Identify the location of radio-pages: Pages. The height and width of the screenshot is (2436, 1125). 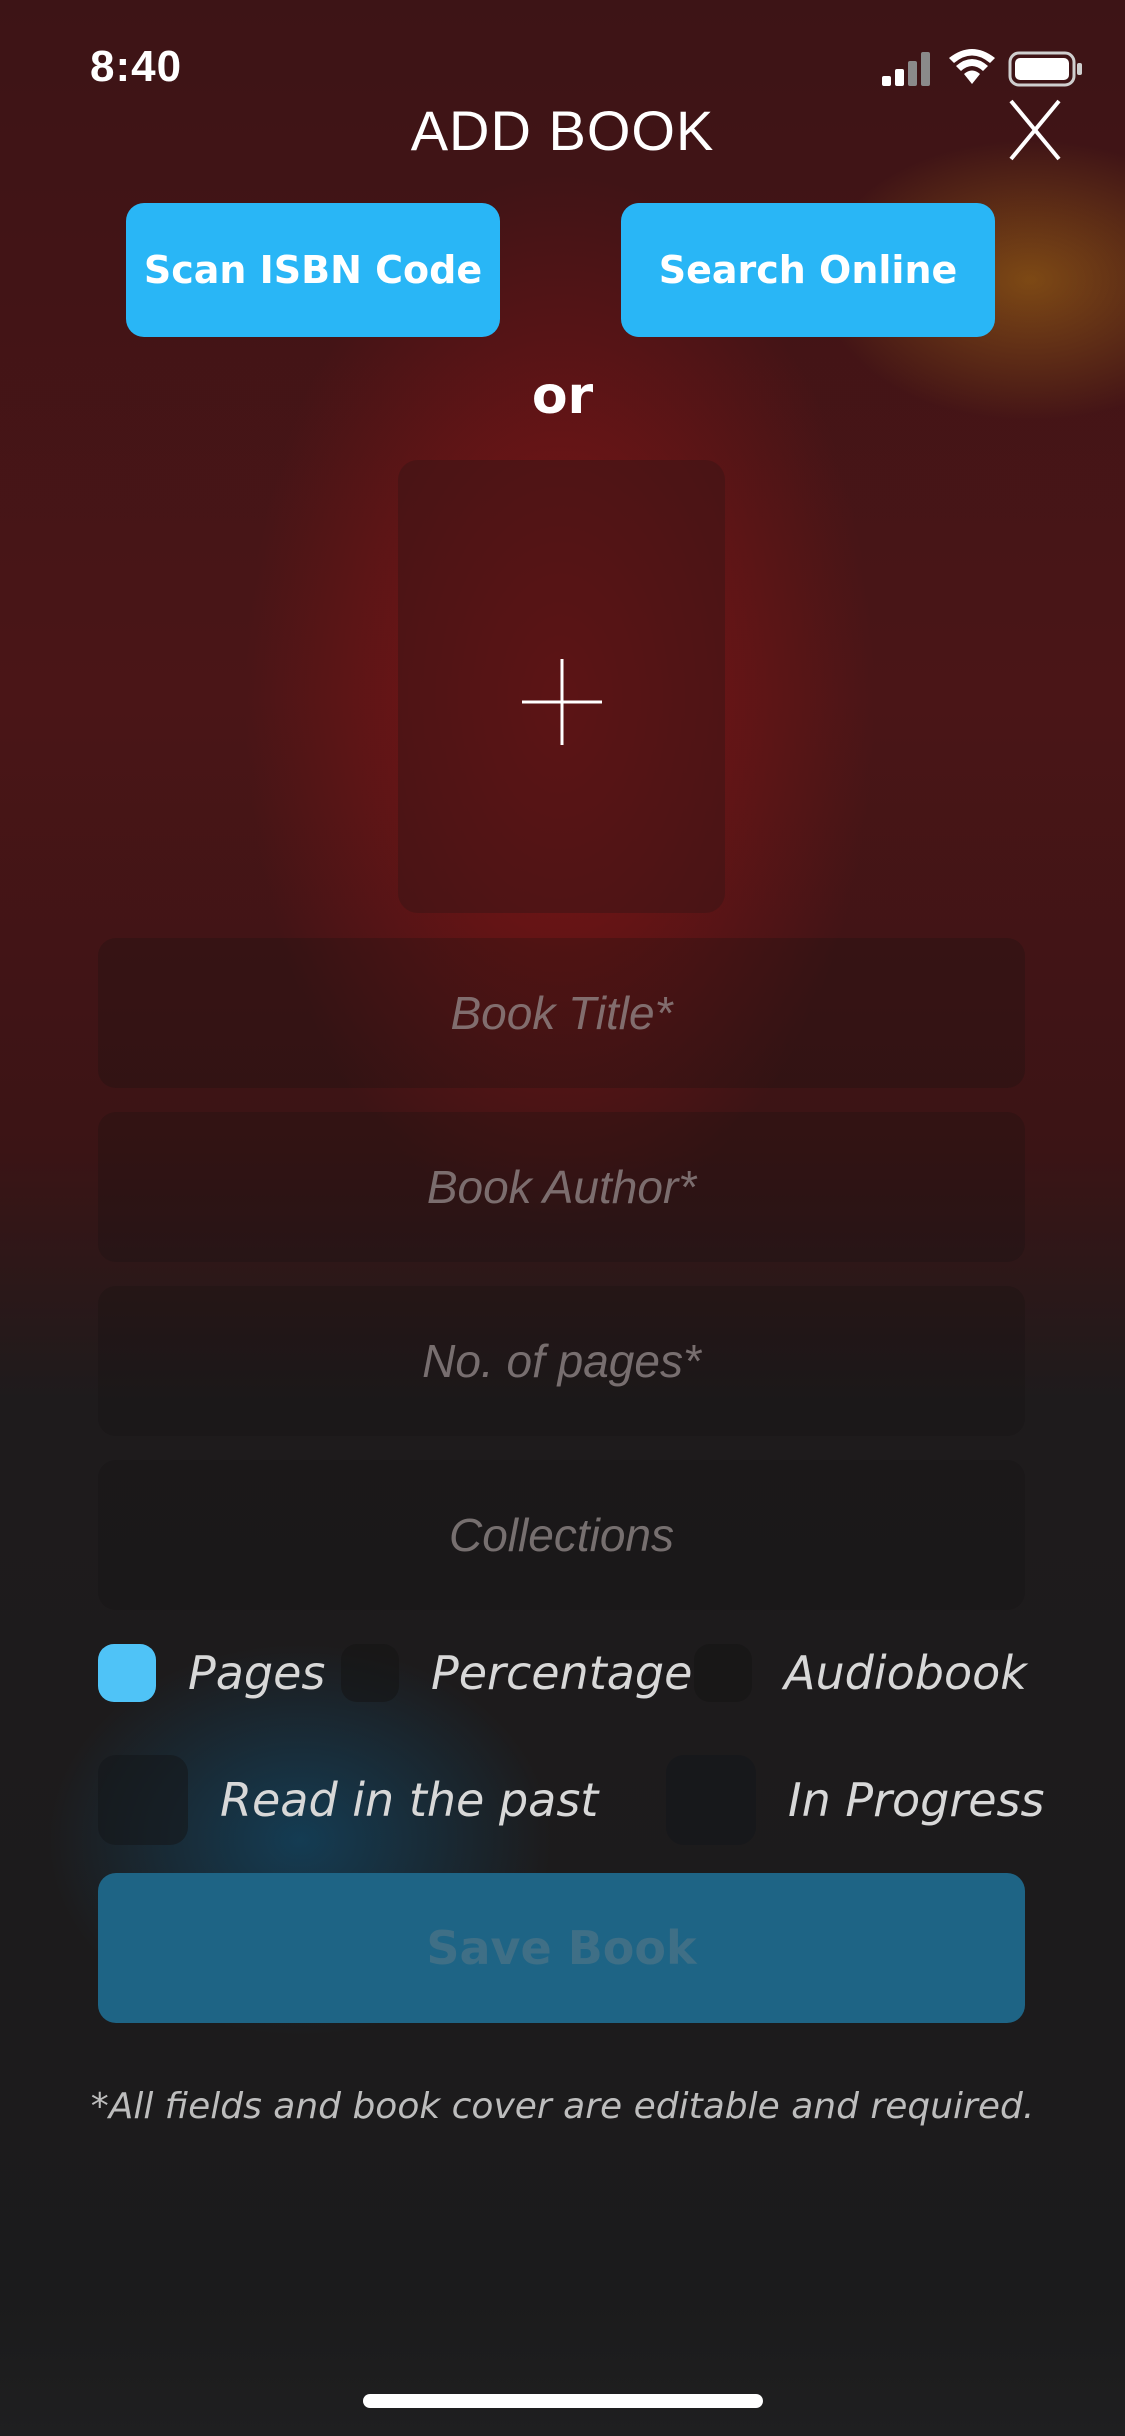
(211, 1673).